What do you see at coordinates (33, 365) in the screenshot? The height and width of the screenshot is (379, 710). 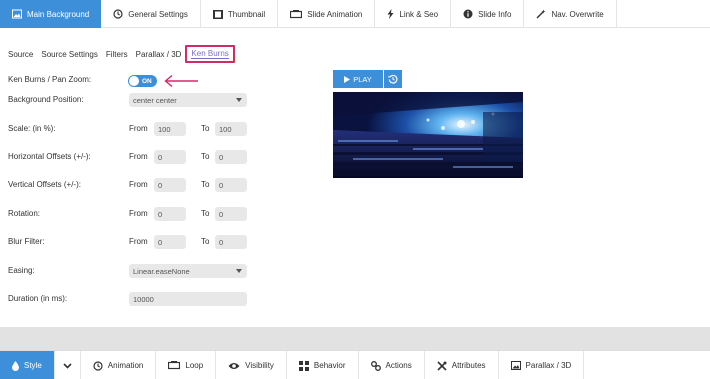 I see `tab-label: Style` at bounding box center [33, 365].